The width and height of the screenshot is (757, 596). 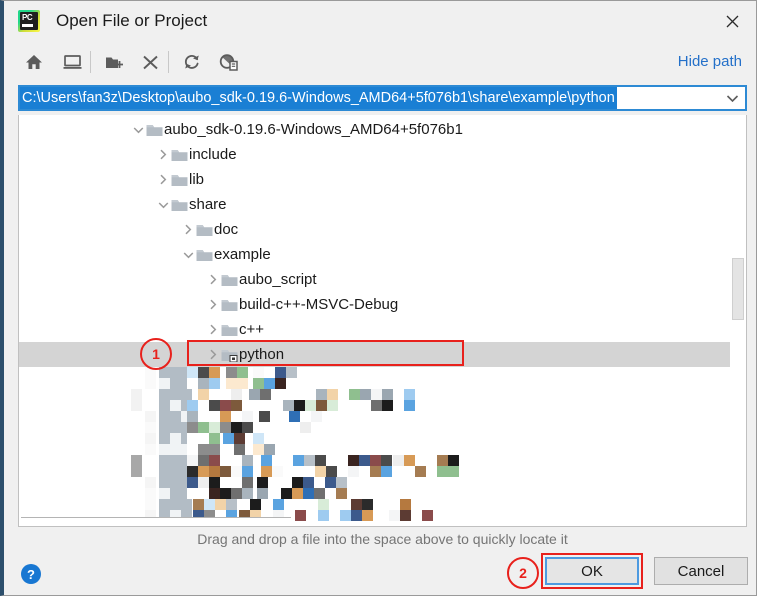 What do you see at coordinates (738, 289) in the screenshot?
I see `tree-vertical-scrollbar-thumb` at bounding box center [738, 289].